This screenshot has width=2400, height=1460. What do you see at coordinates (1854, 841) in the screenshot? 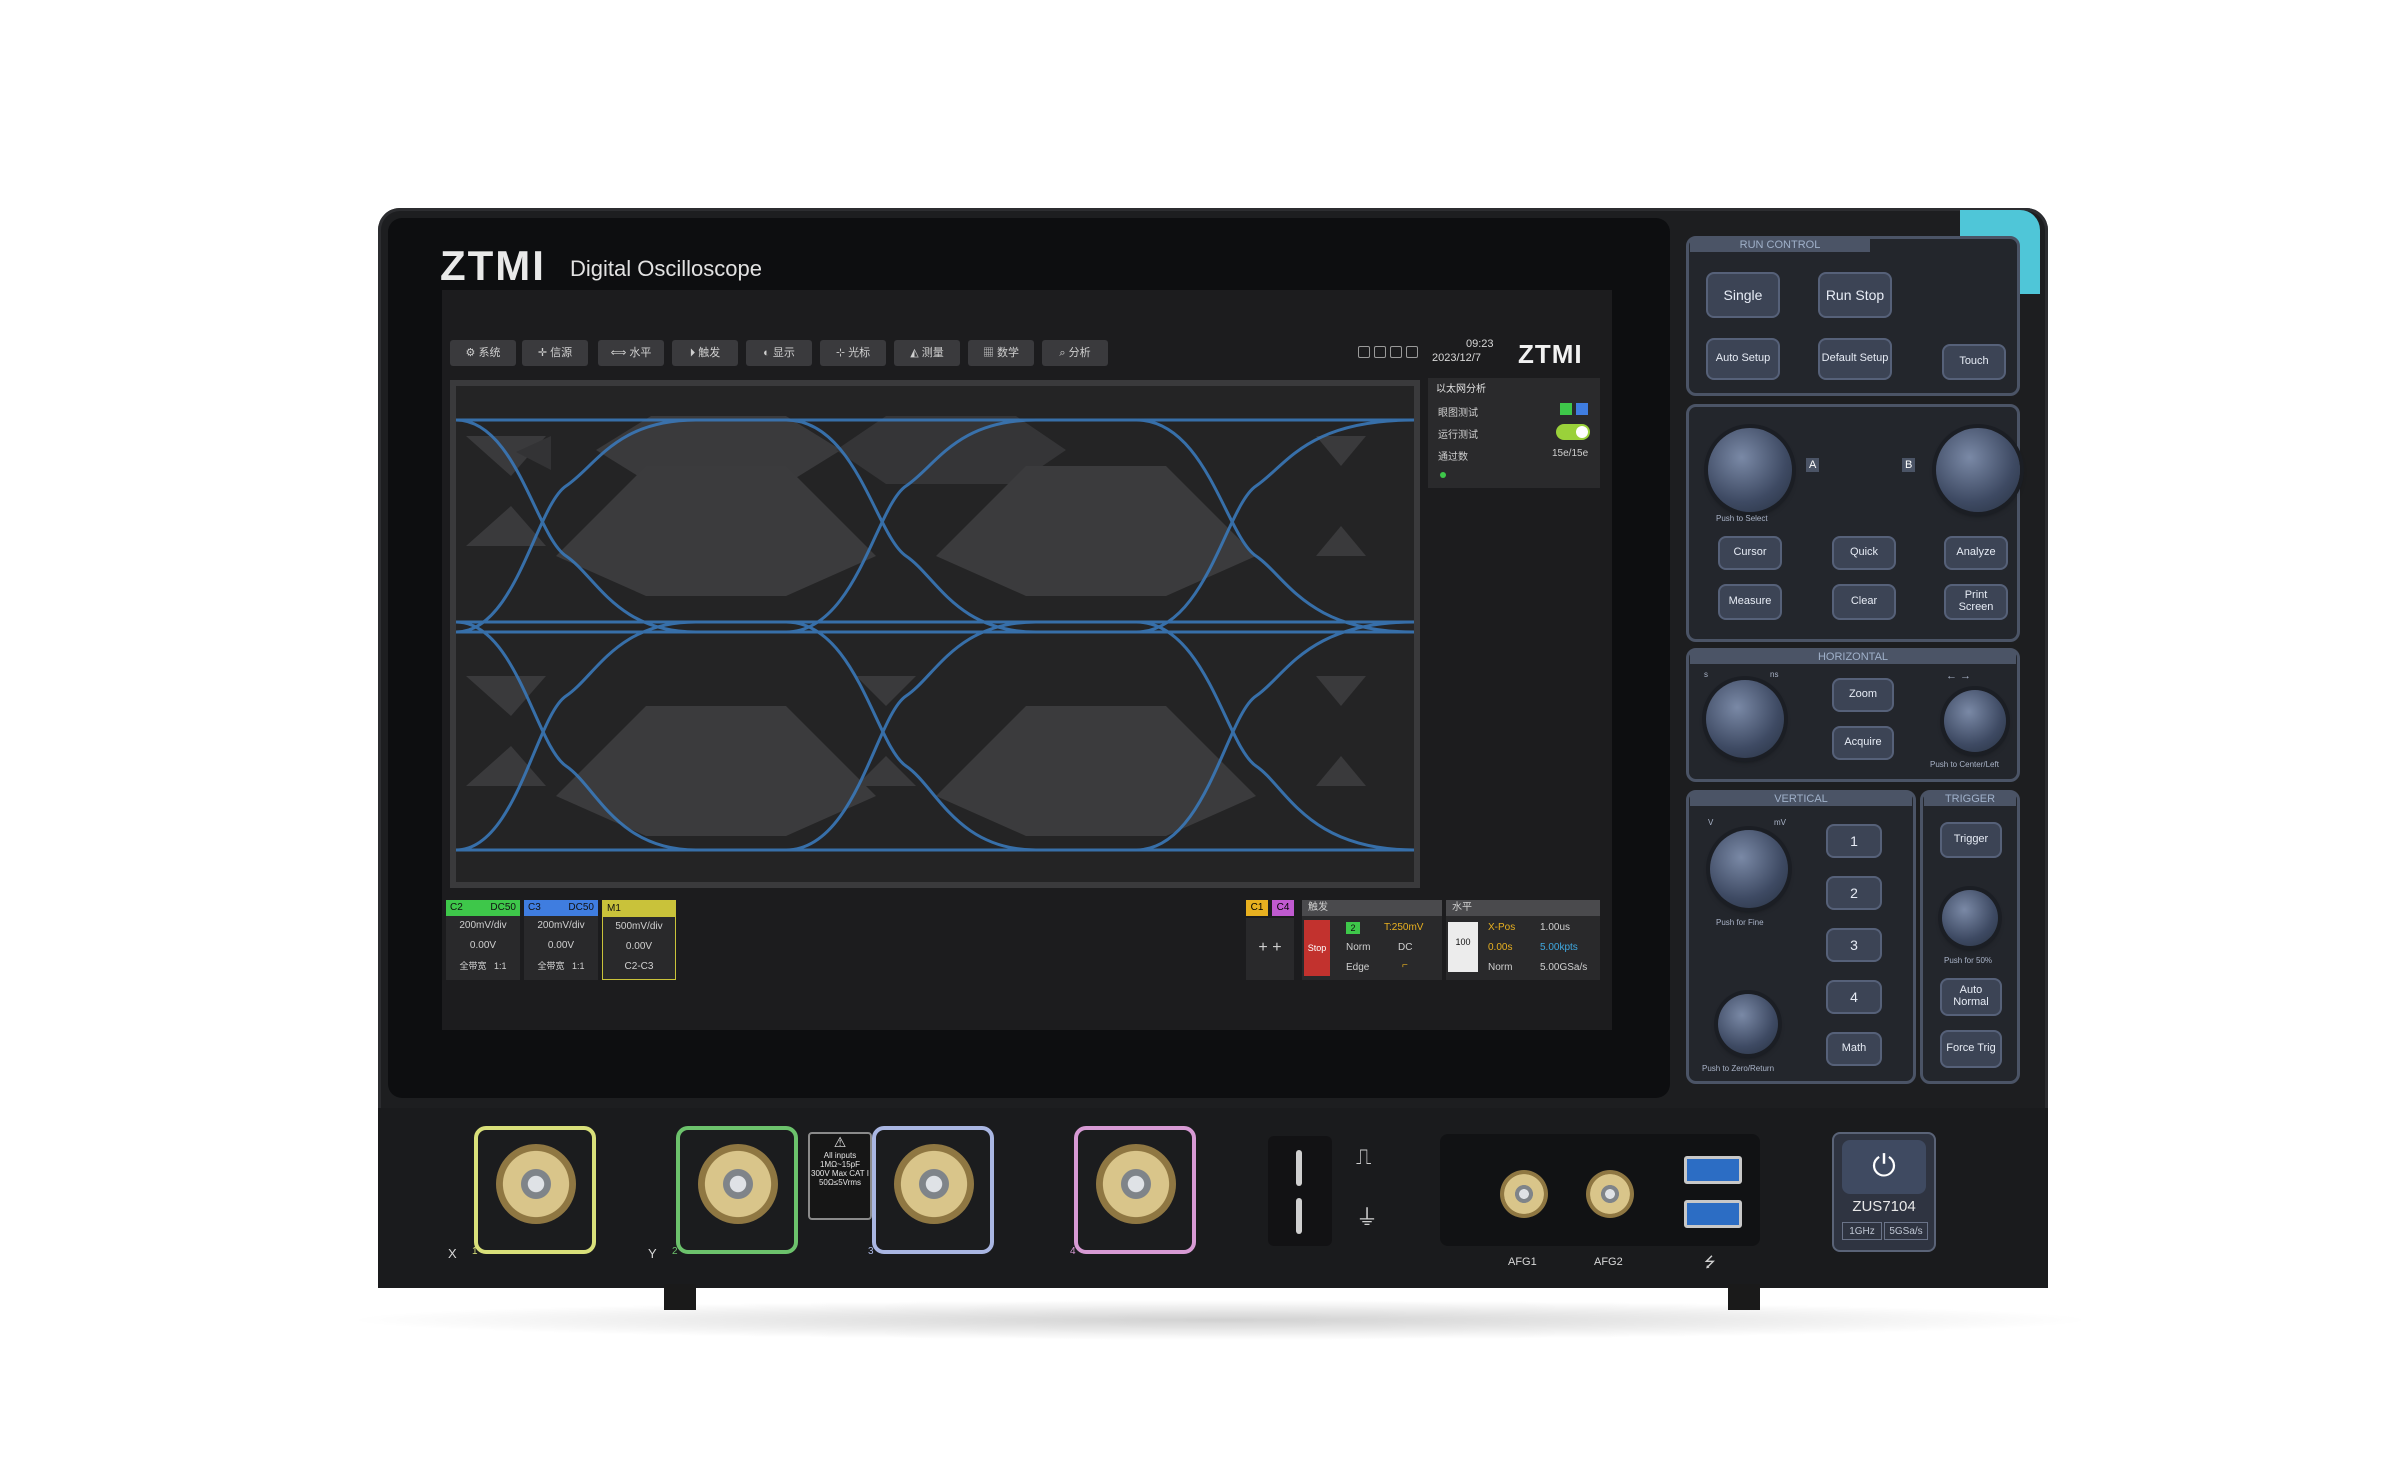
I see `channel-1-button: 1` at bounding box center [1854, 841].